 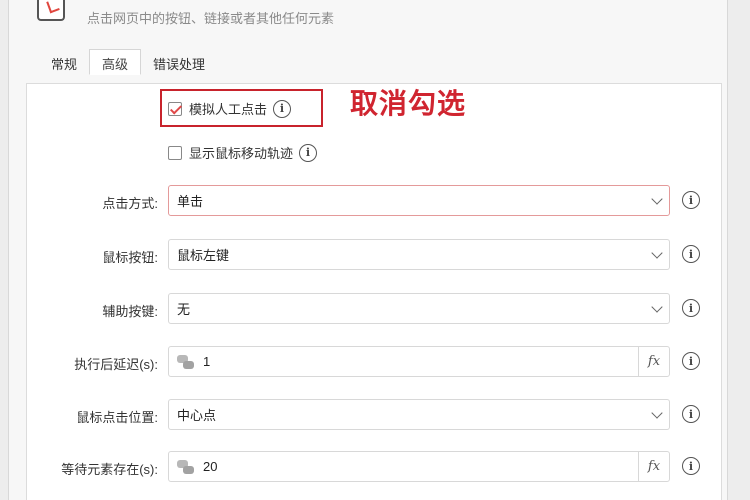 I want to click on wait-element-value: 20, so click(x=210, y=466).